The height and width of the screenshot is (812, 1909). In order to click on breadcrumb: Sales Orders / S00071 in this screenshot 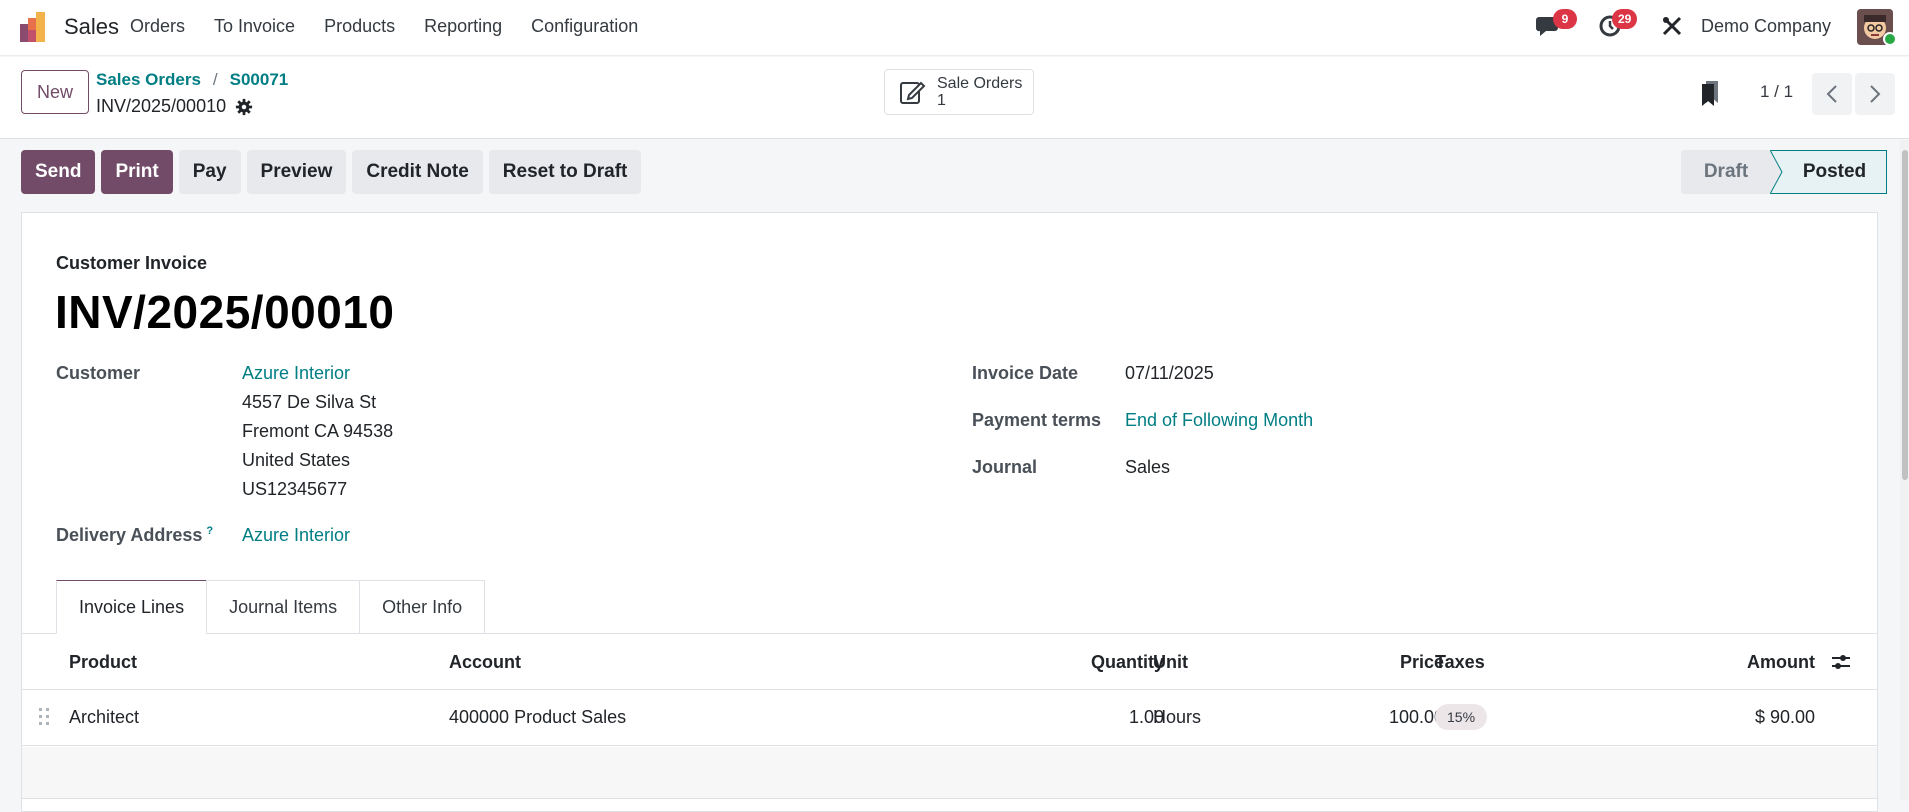, I will do `click(192, 80)`.